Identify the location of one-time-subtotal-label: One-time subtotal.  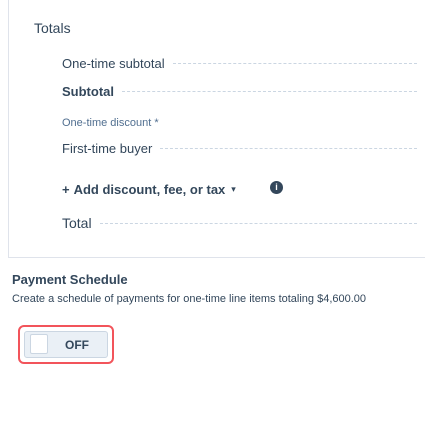
(113, 63).